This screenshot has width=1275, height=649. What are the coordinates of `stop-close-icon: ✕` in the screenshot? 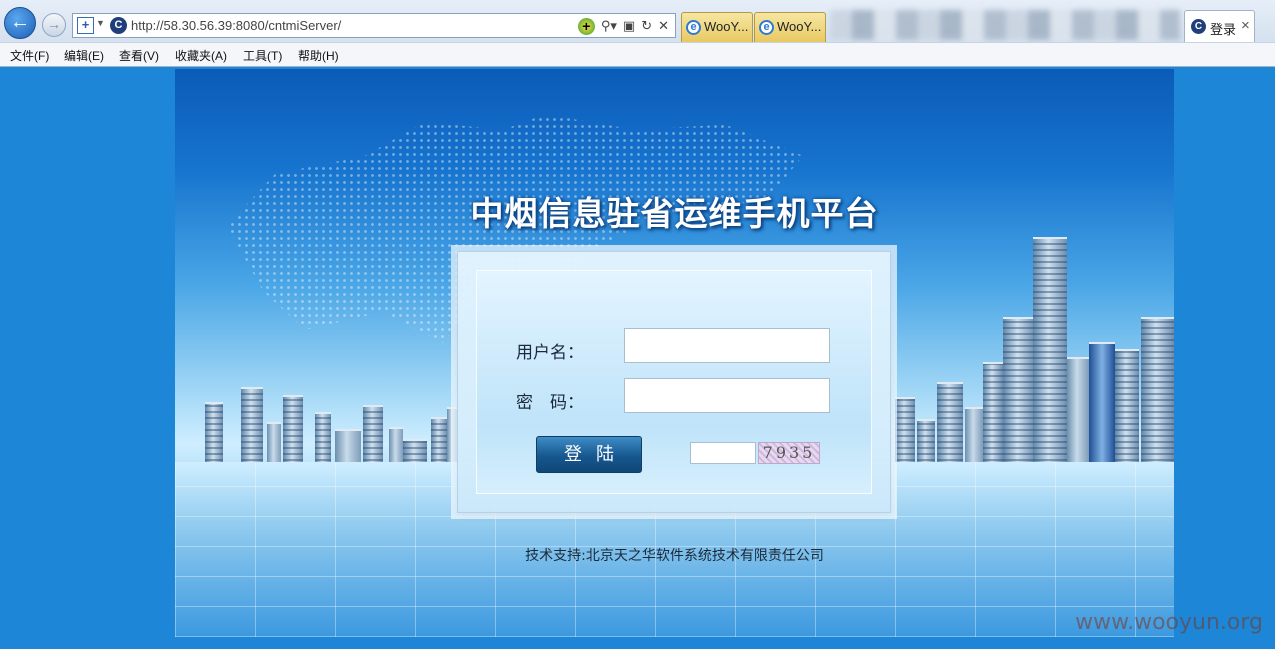 It's located at (663, 26).